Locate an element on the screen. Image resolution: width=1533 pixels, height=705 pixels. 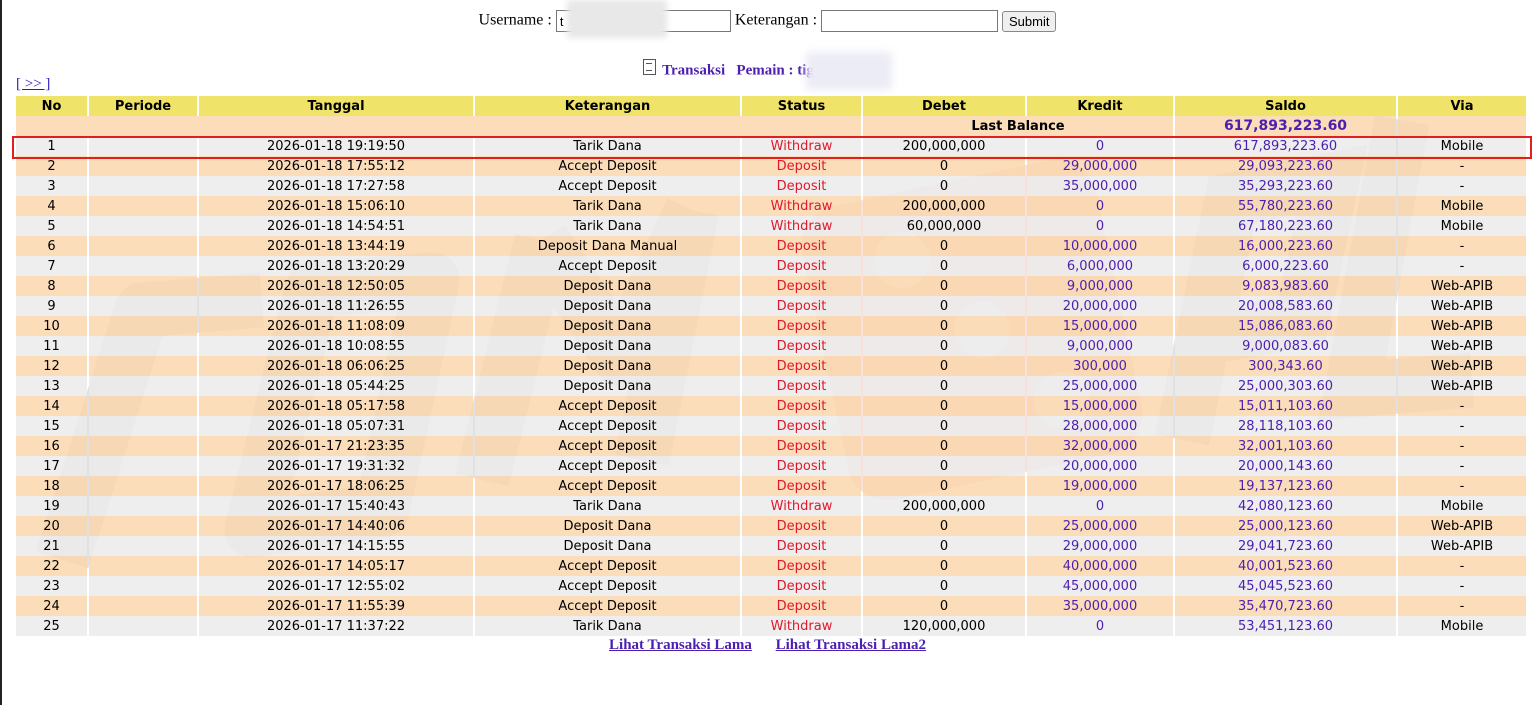
cell-tanggal: 2026-01-17 21:23:35 is located at coordinates (336, 446).